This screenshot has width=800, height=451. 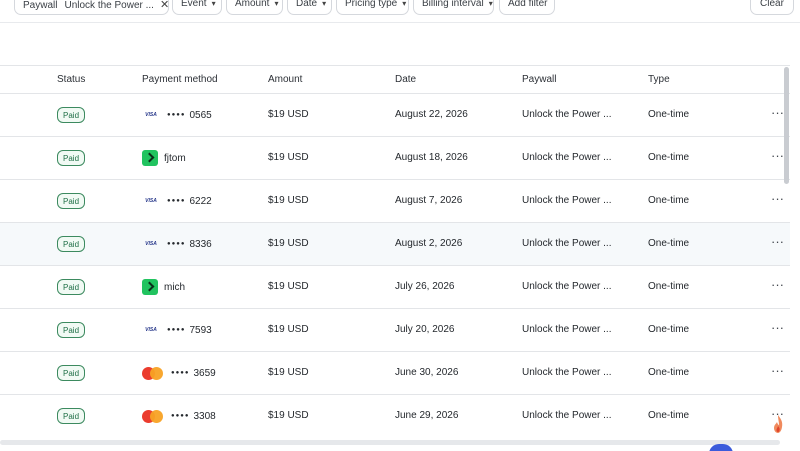 I want to click on filter-amount: Amount ▾, so click(x=254, y=7).